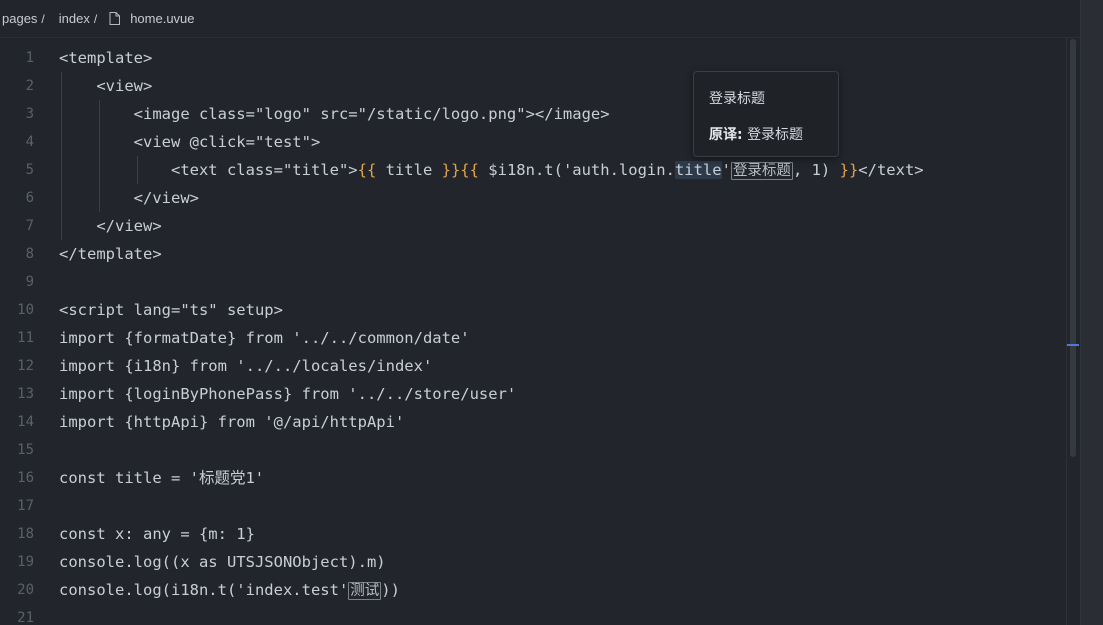 This screenshot has height=625, width=1103. What do you see at coordinates (25, 310) in the screenshot?
I see `line-number: 10` at bounding box center [25, 310].